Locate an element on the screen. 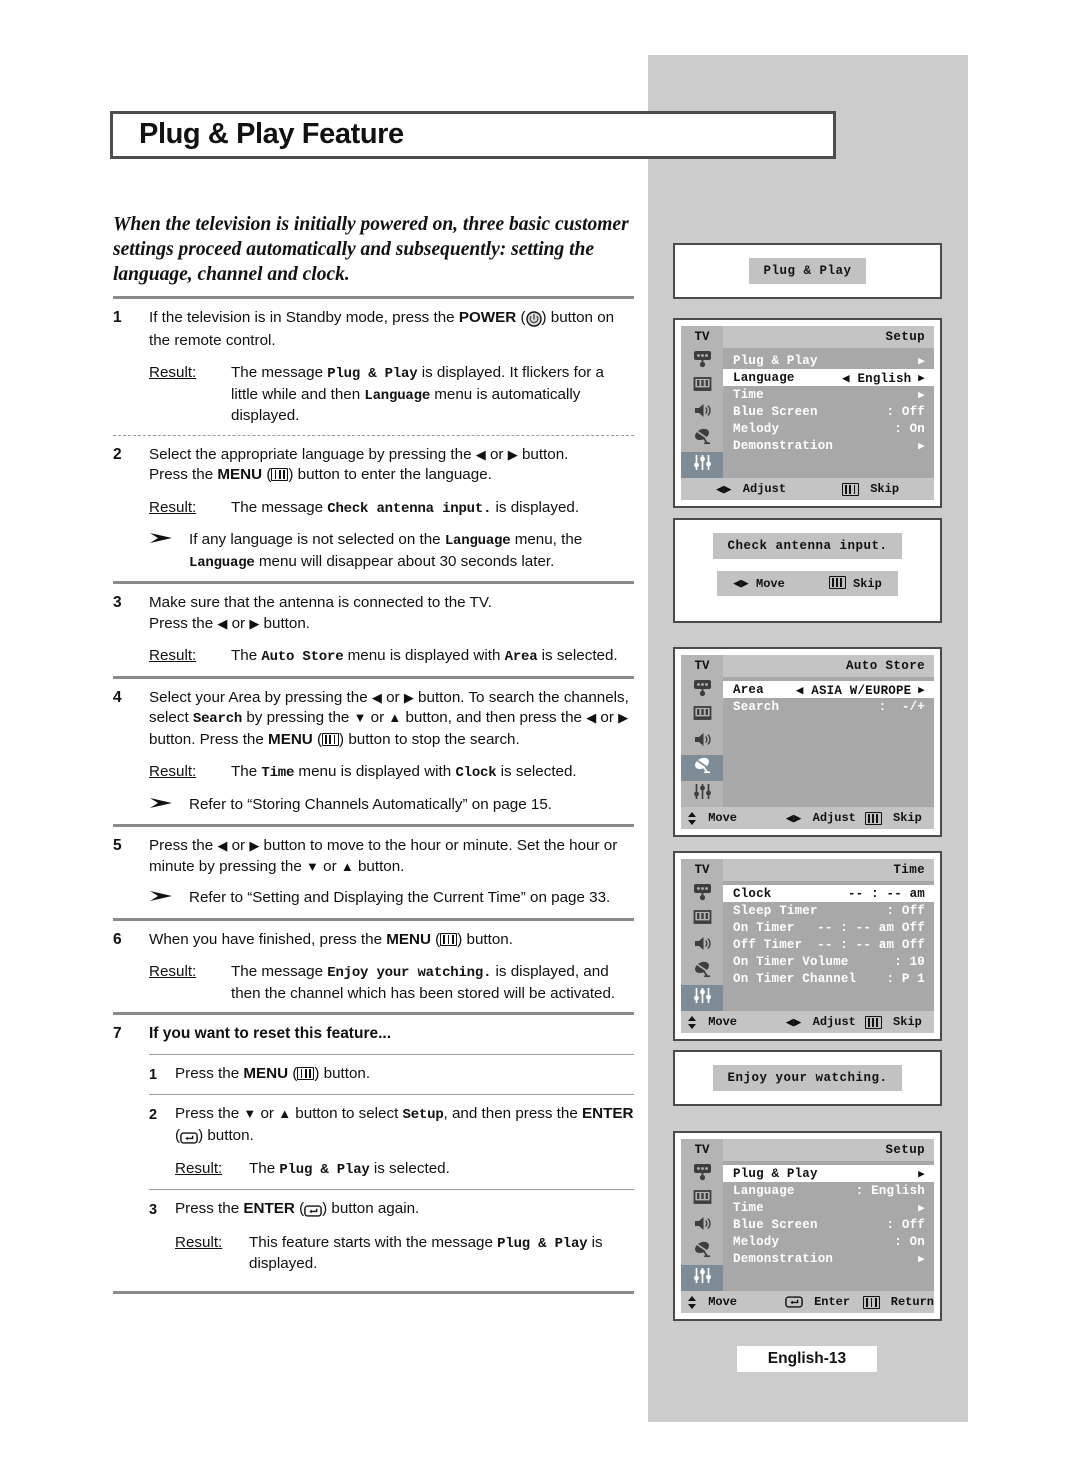 This screenshot has height=1476, width=1080. osd-enjoy-message: Enjoy your watching. is located at coordinates (807, 1078).